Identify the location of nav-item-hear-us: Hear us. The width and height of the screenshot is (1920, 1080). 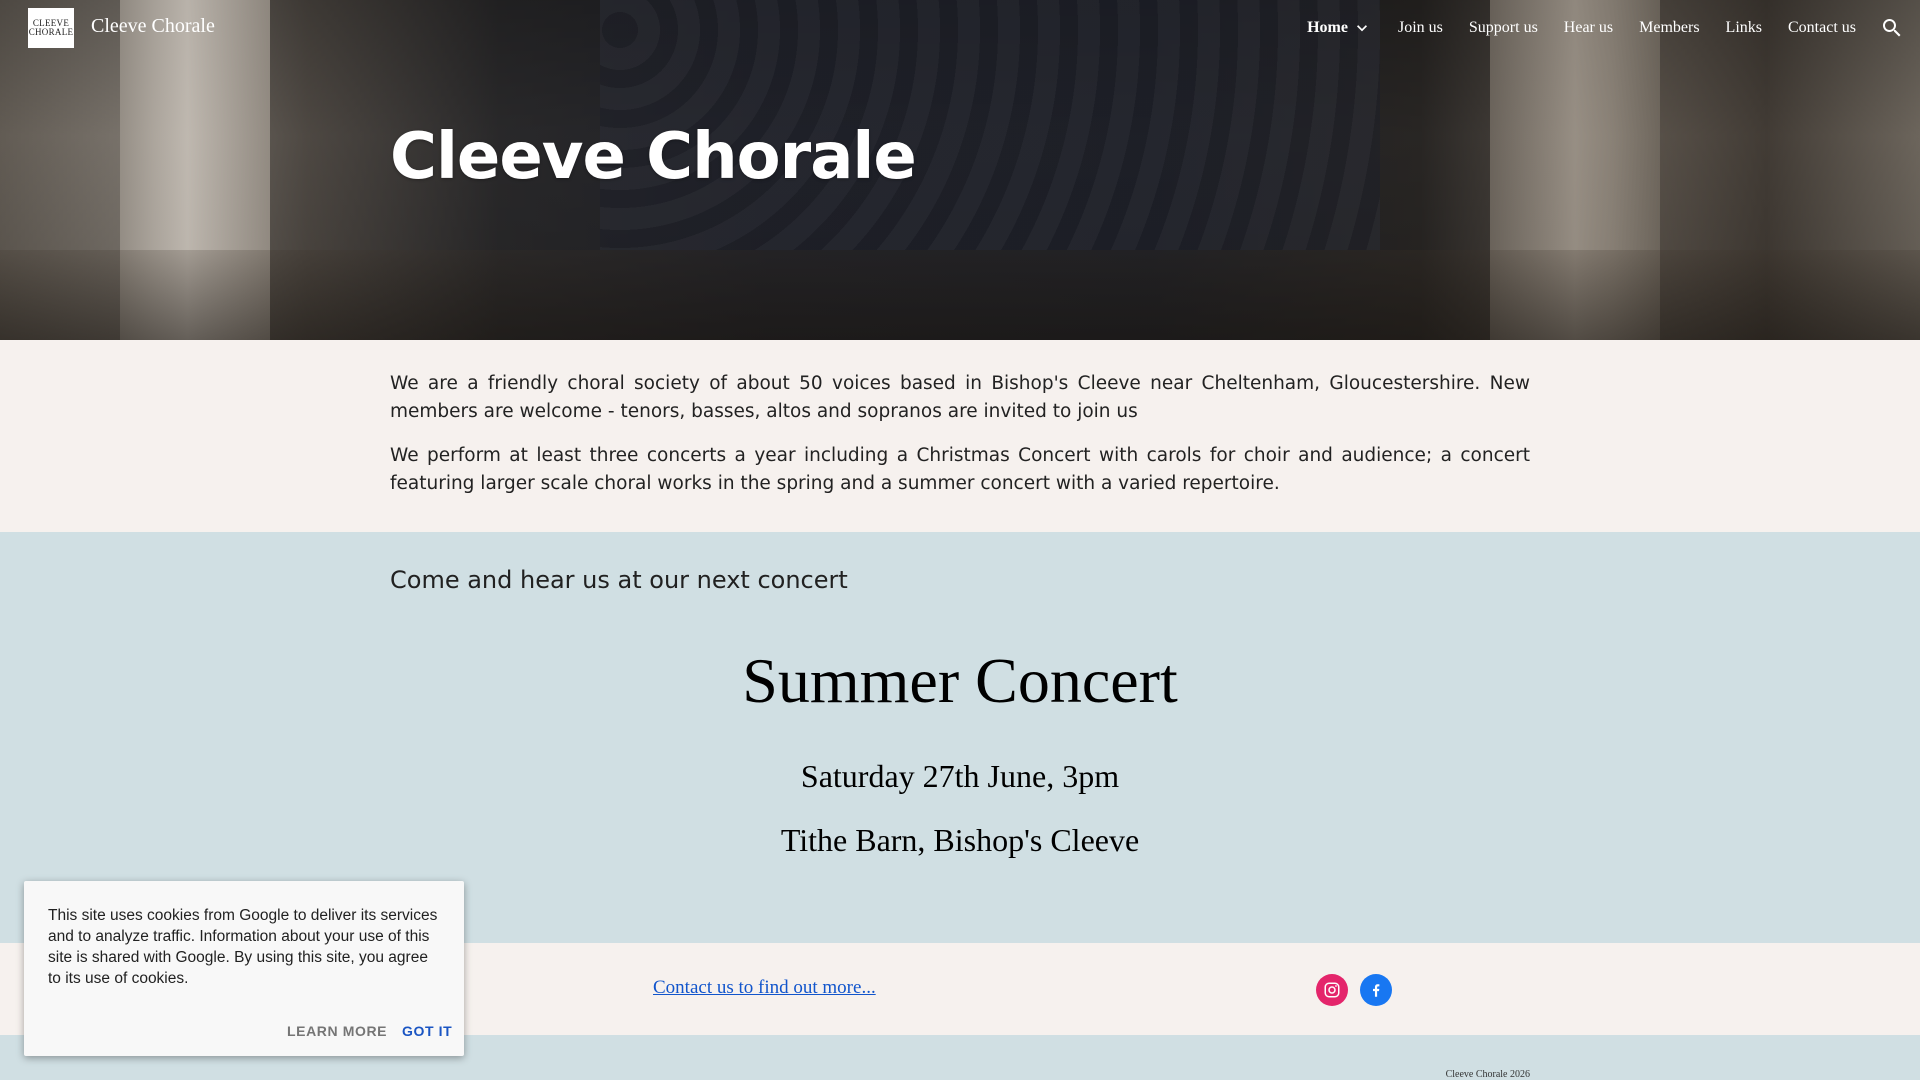
(1588, 28).